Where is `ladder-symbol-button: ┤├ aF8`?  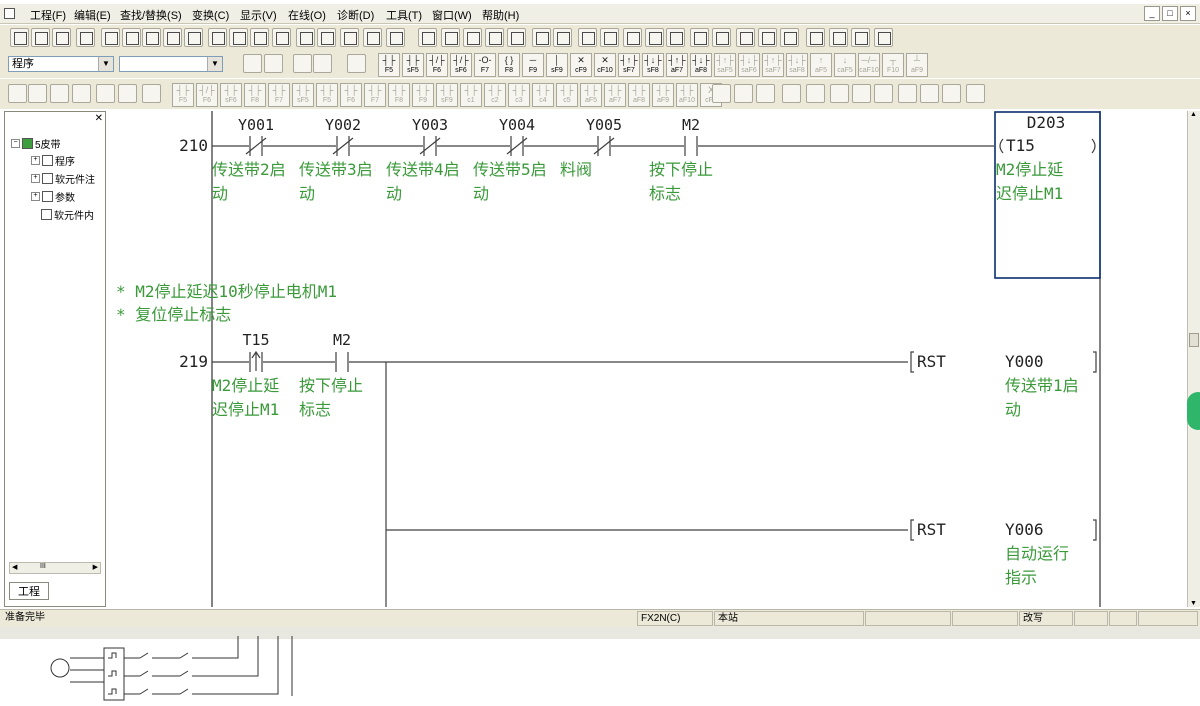 ladder-symbol-button: ┤├ aF8 is located at coordinates (639, 95).